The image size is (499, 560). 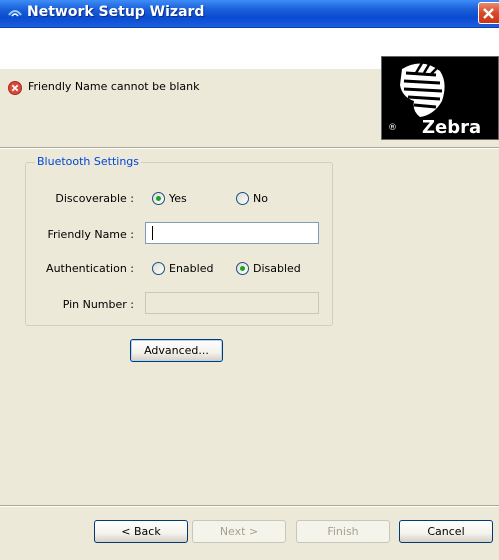 I want to click on logo-text: Zebra, so click(x=452, y=127).